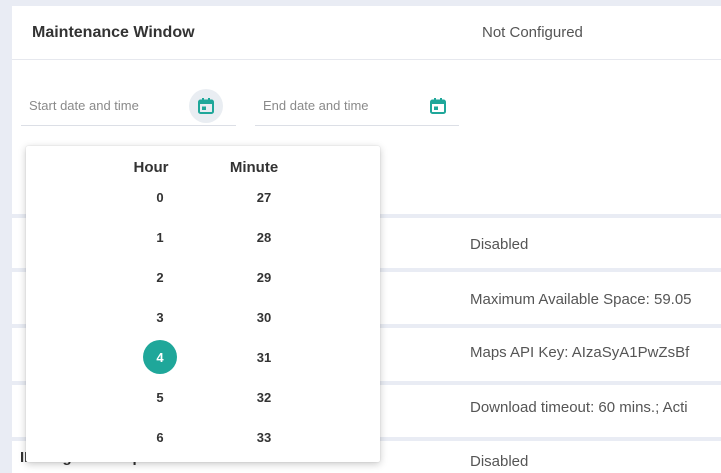  What do you see at coordinates (160, 357) in the screenshot?
I see `selected-hour-option: 4` at bounding box center [160, 357].